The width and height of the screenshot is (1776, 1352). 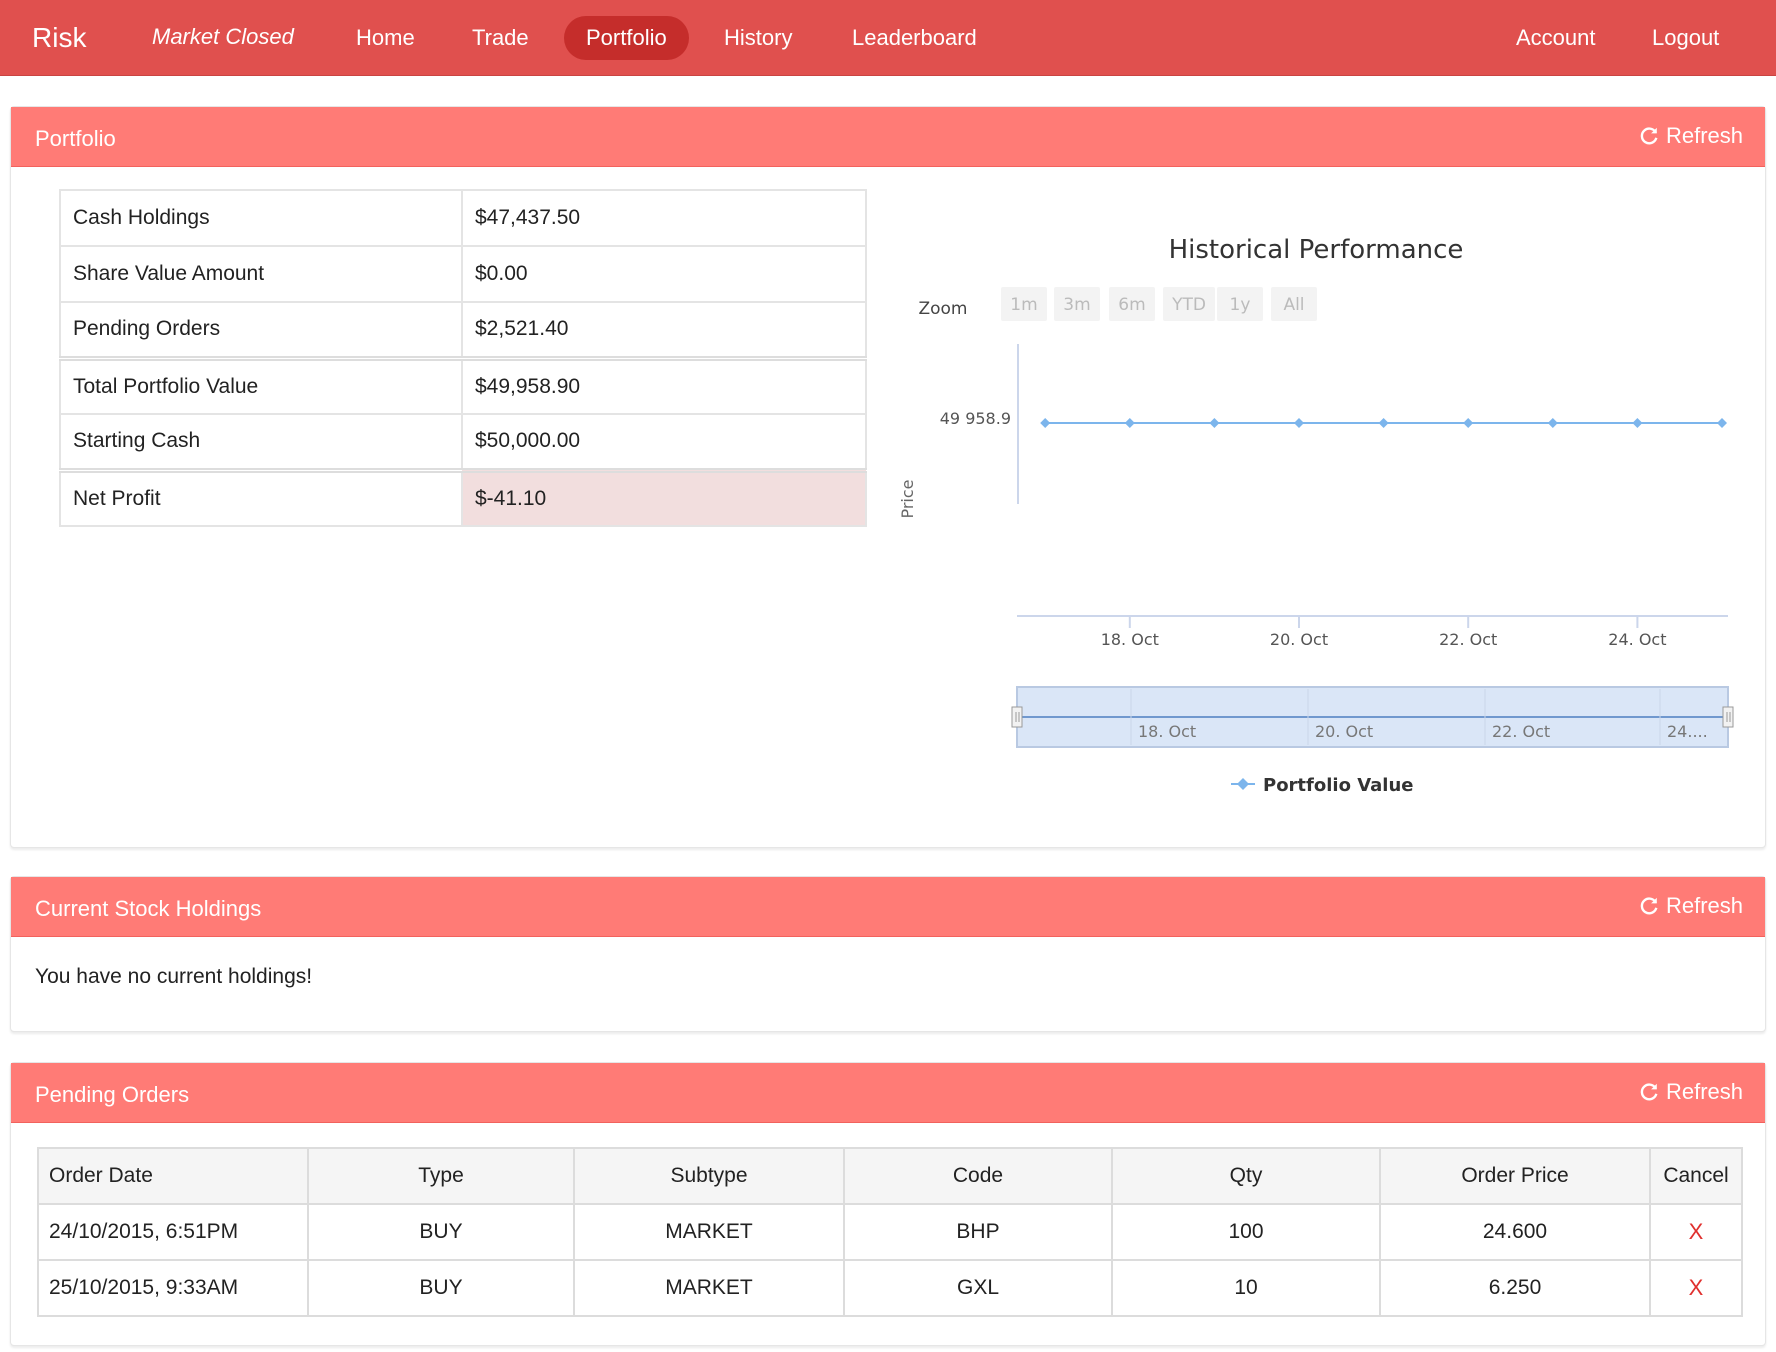 I want to click on zoom-button-label: All, so click(x=1293, y=305).